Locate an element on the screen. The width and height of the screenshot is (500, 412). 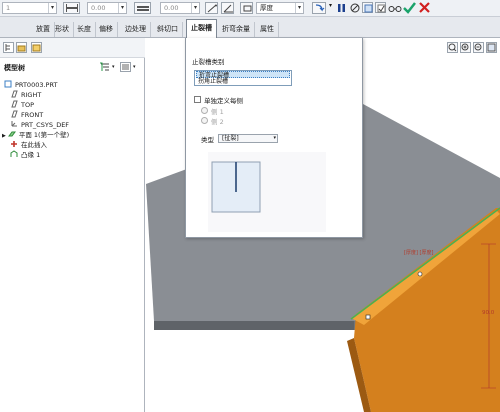
base-wall-edge is located at coordinates (254, 325).